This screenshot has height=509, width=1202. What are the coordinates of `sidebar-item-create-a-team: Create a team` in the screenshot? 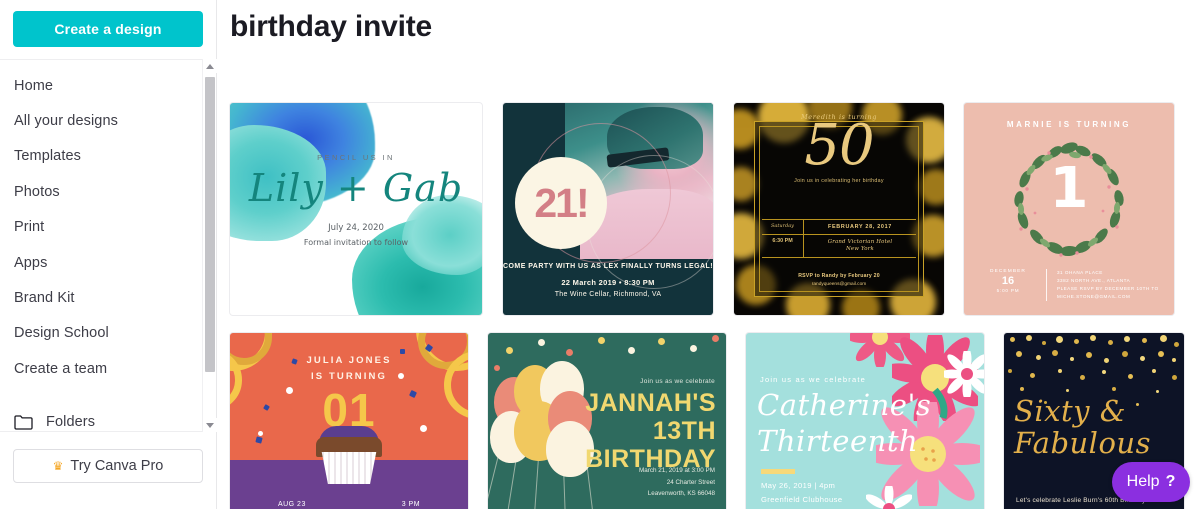 It's located at (108, 368).